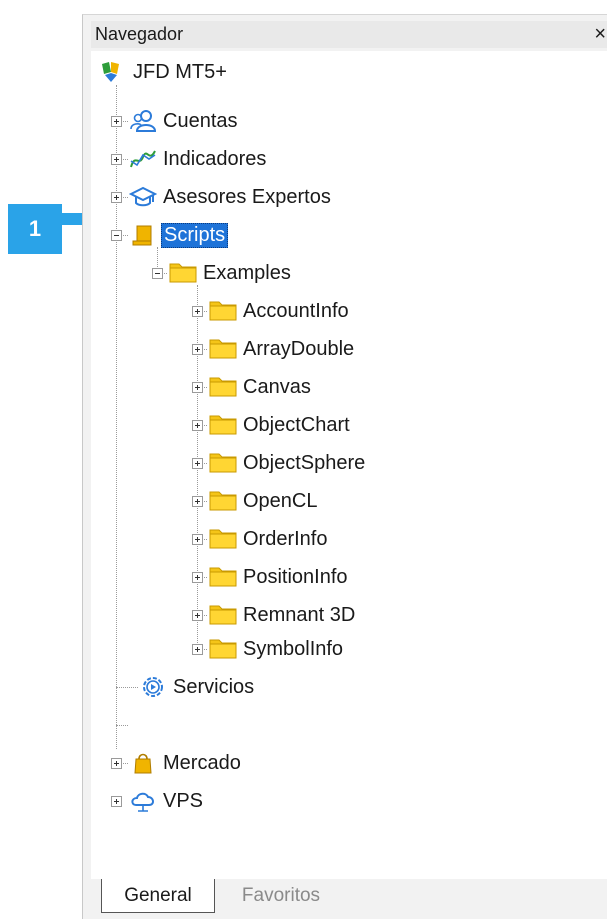 The width and height of the screenshot is (607, 920). I want to click on tree-item-label: Mercado, so click(202, 762).